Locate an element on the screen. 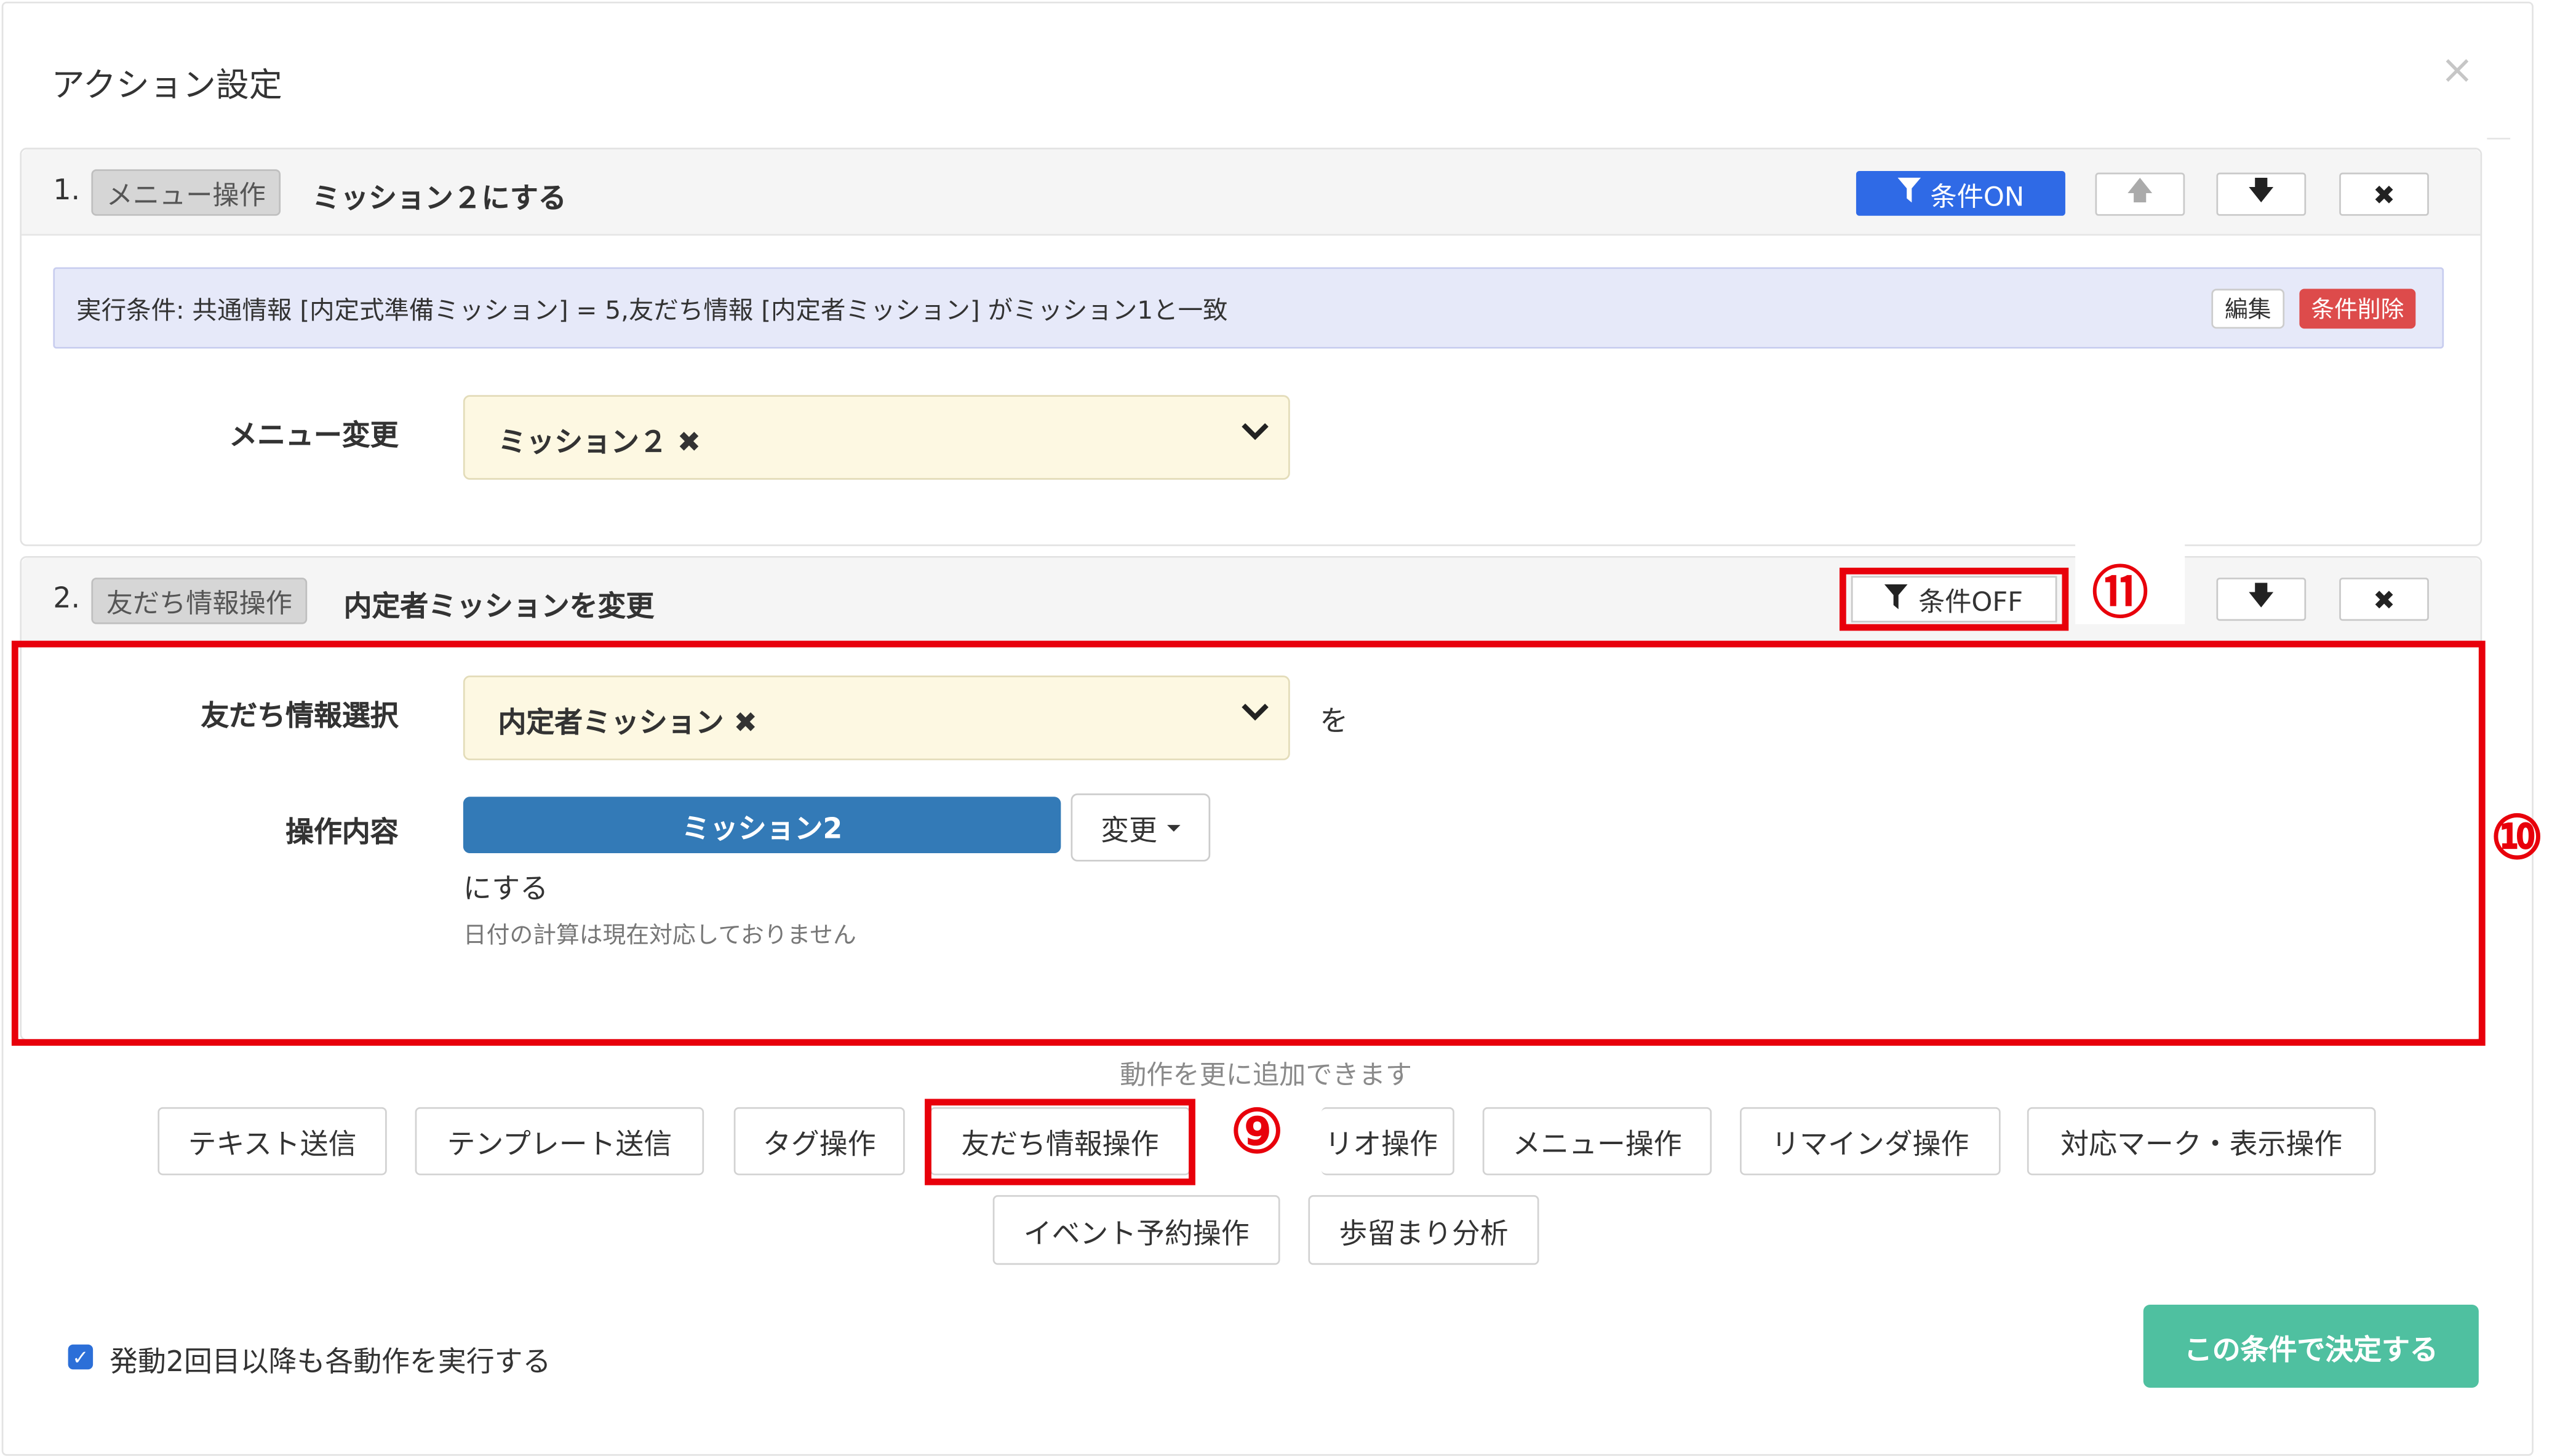 The height and width of the screenshot is (1456, 2560). close-icon: × is located at coordinates (2457, 70).